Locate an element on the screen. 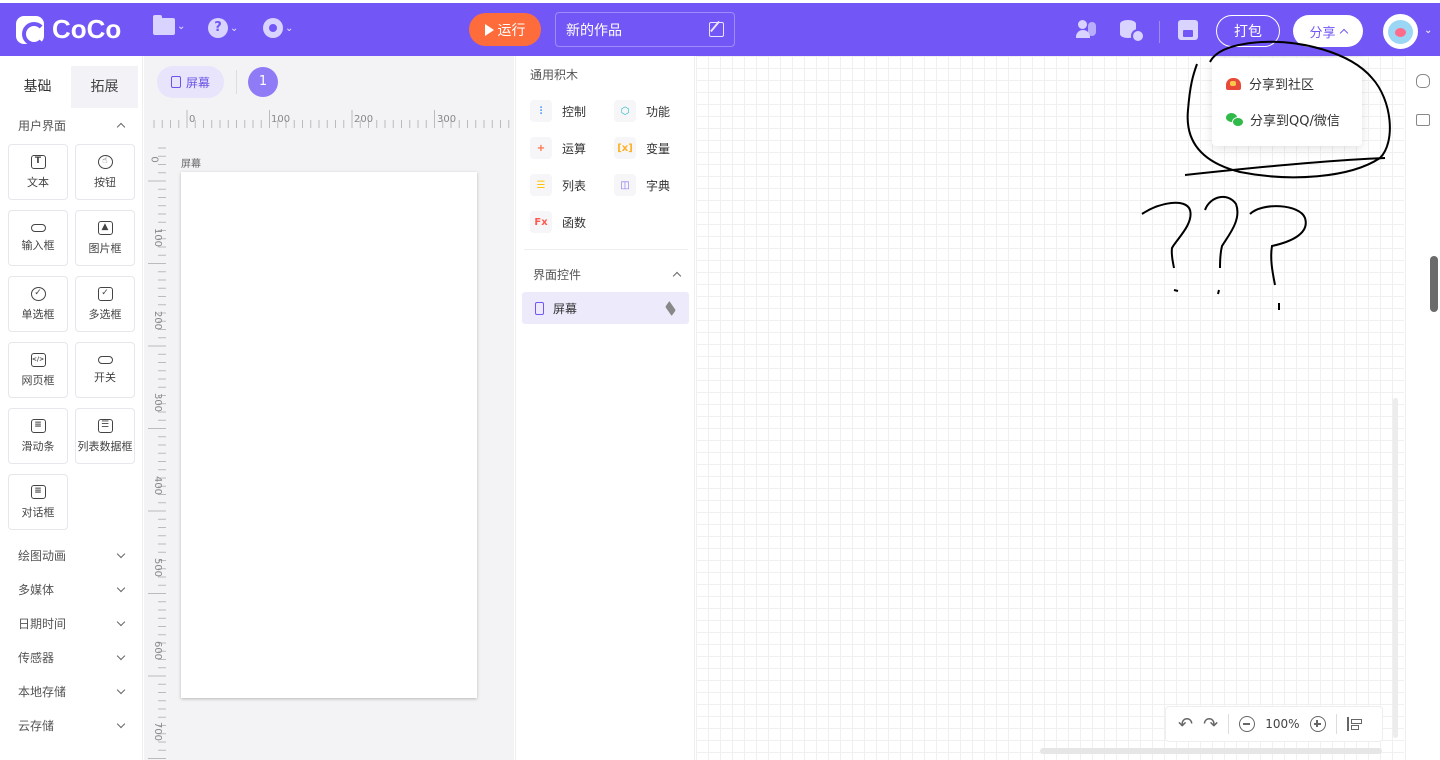 The height and width of the screenshot is (760, 1440). category-drawing: 绘图动画 is located at coordinates (71, 555).